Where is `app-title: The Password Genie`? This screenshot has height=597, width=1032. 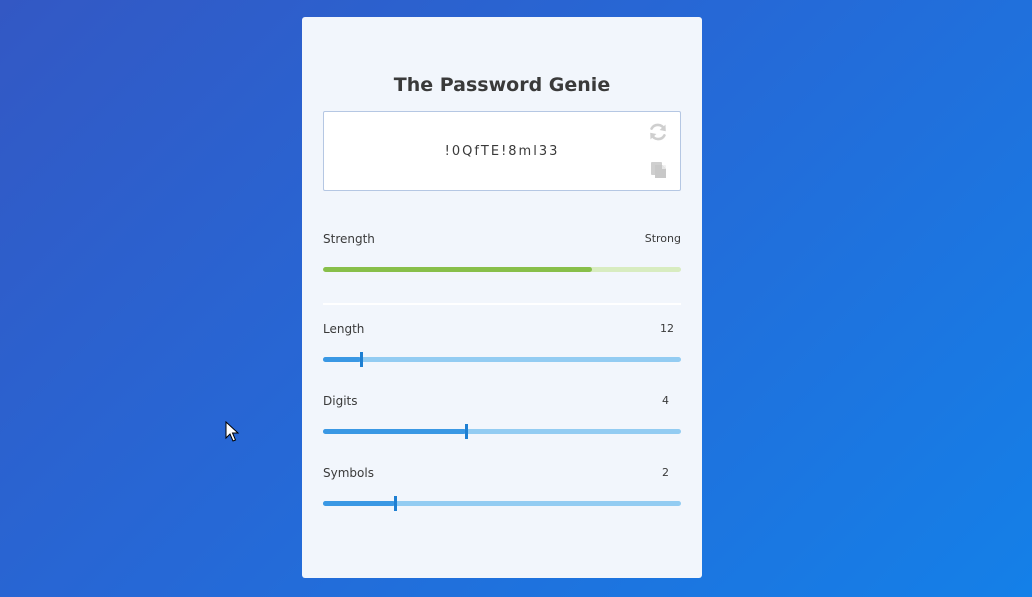 app-title: The Password Genie is located at coordinates (502, 85).